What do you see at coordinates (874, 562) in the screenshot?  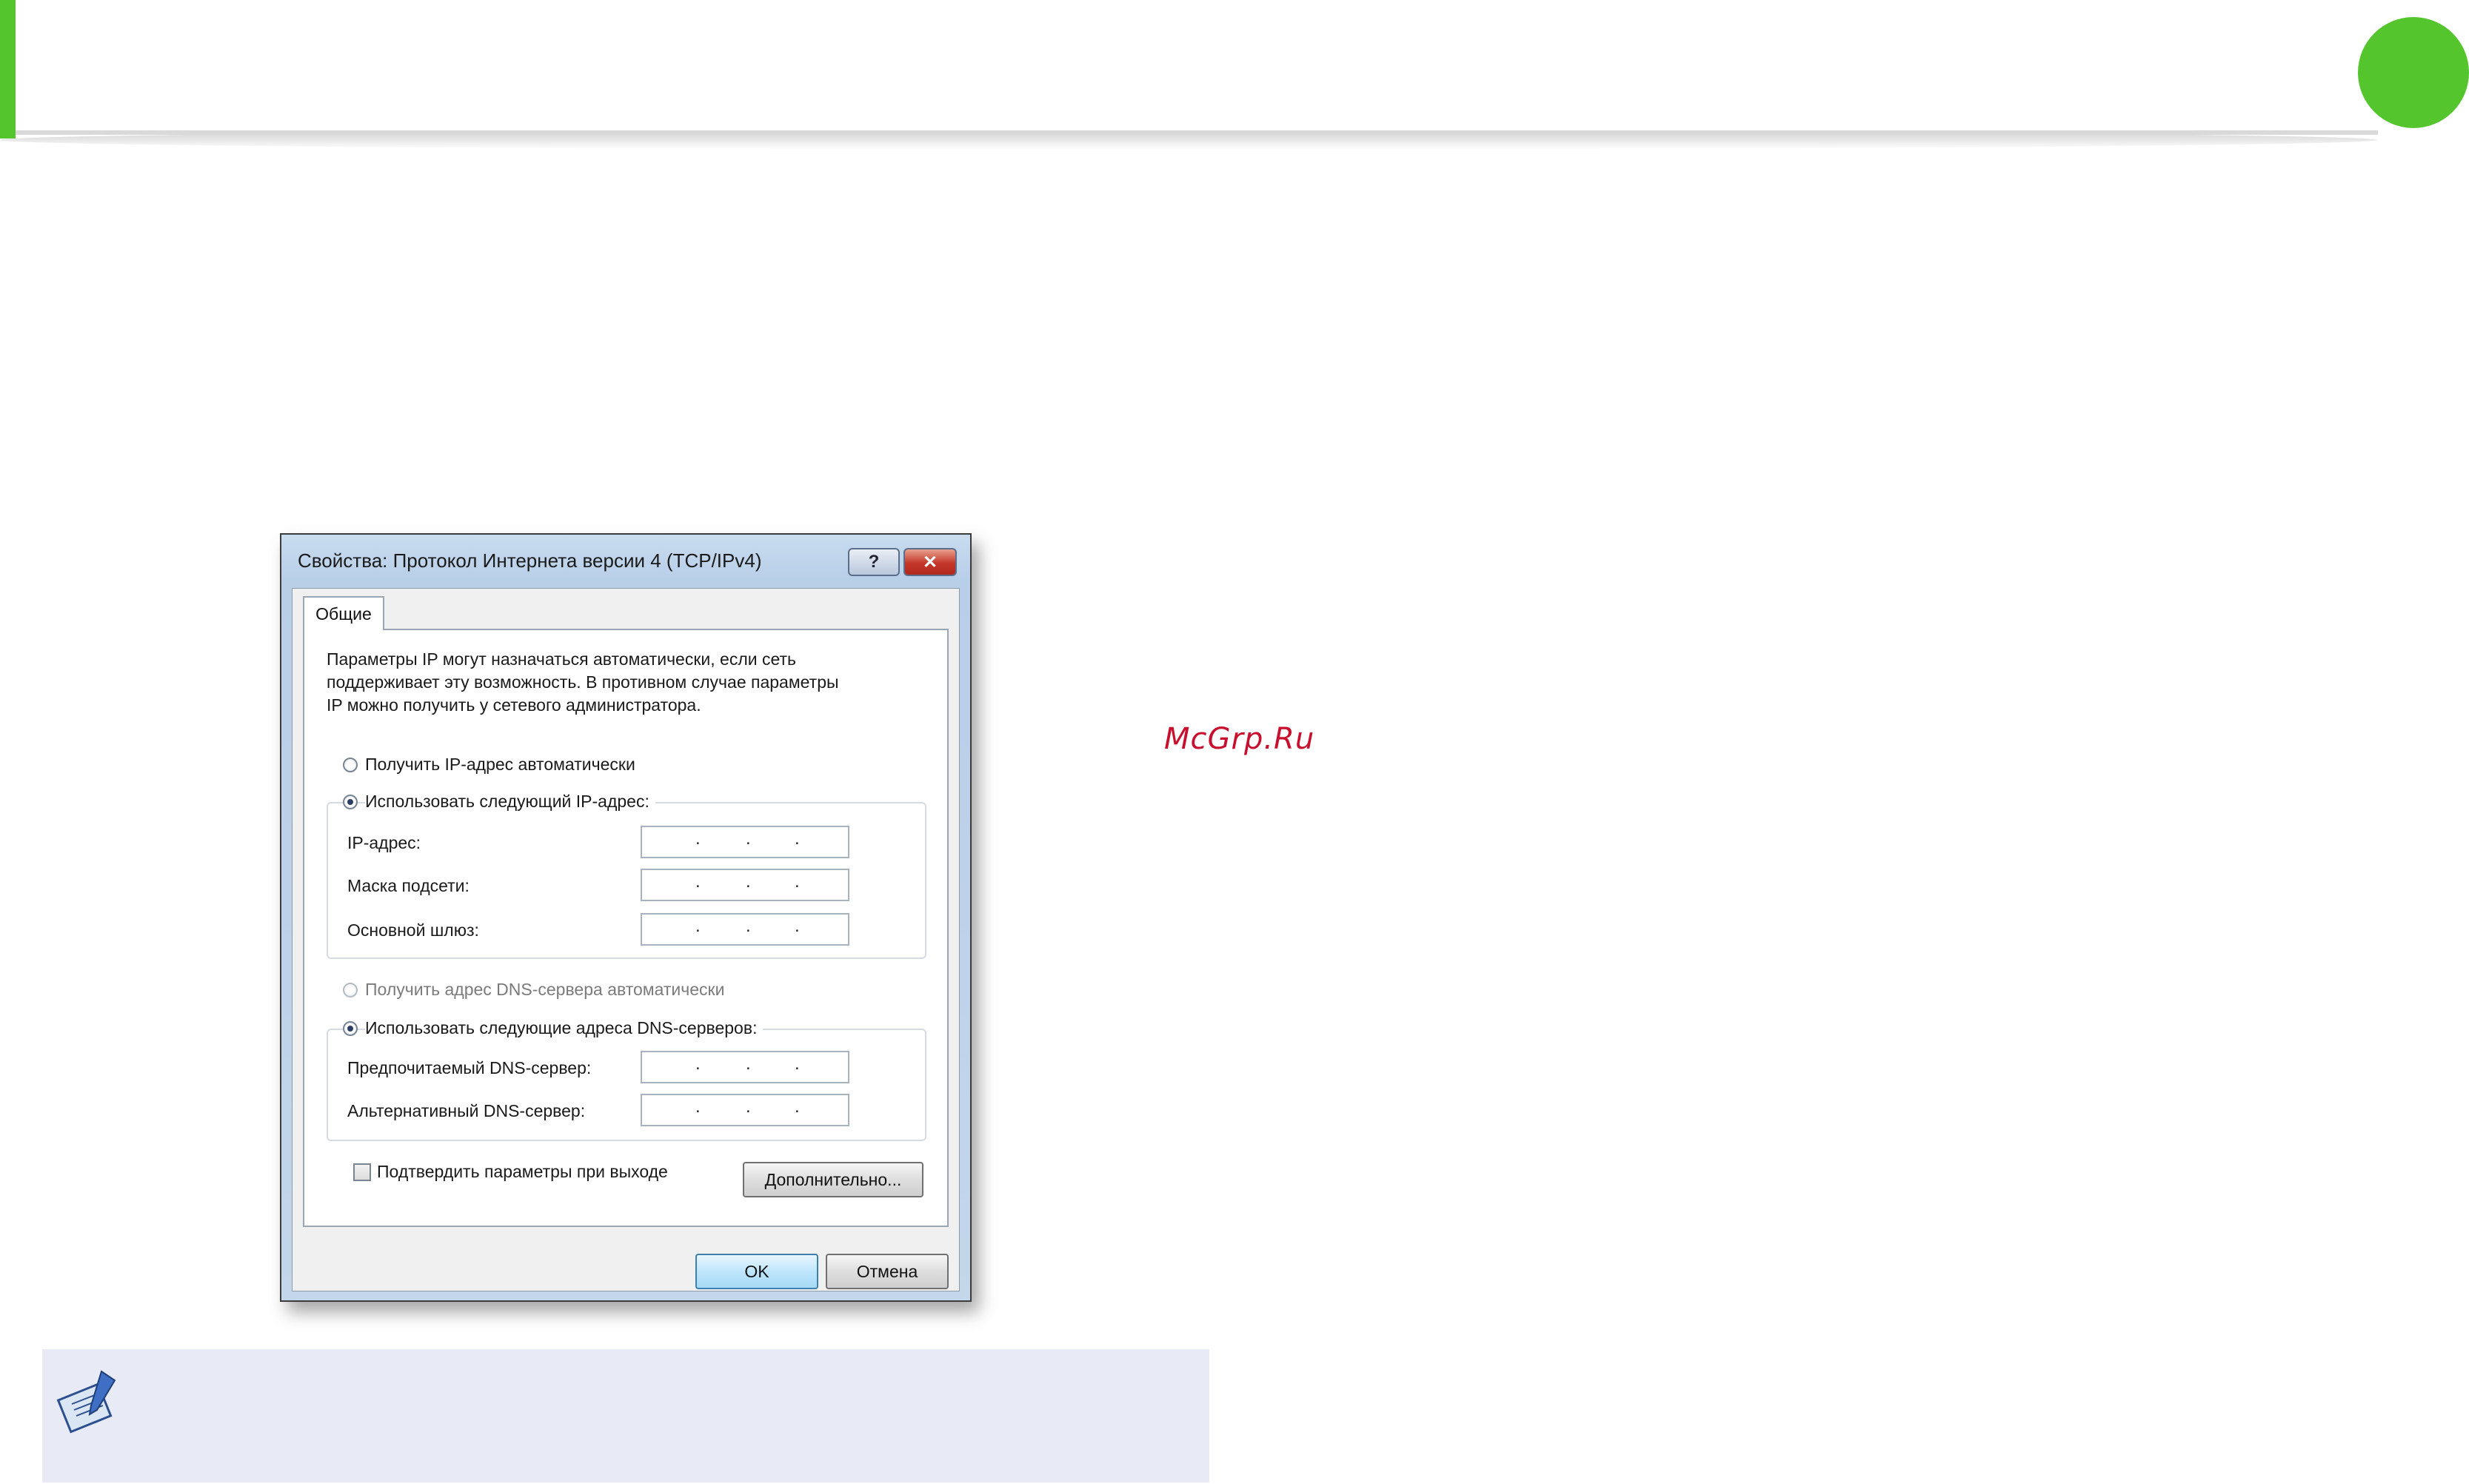 I see `help-button: ?` at bounding box center [874, 562].